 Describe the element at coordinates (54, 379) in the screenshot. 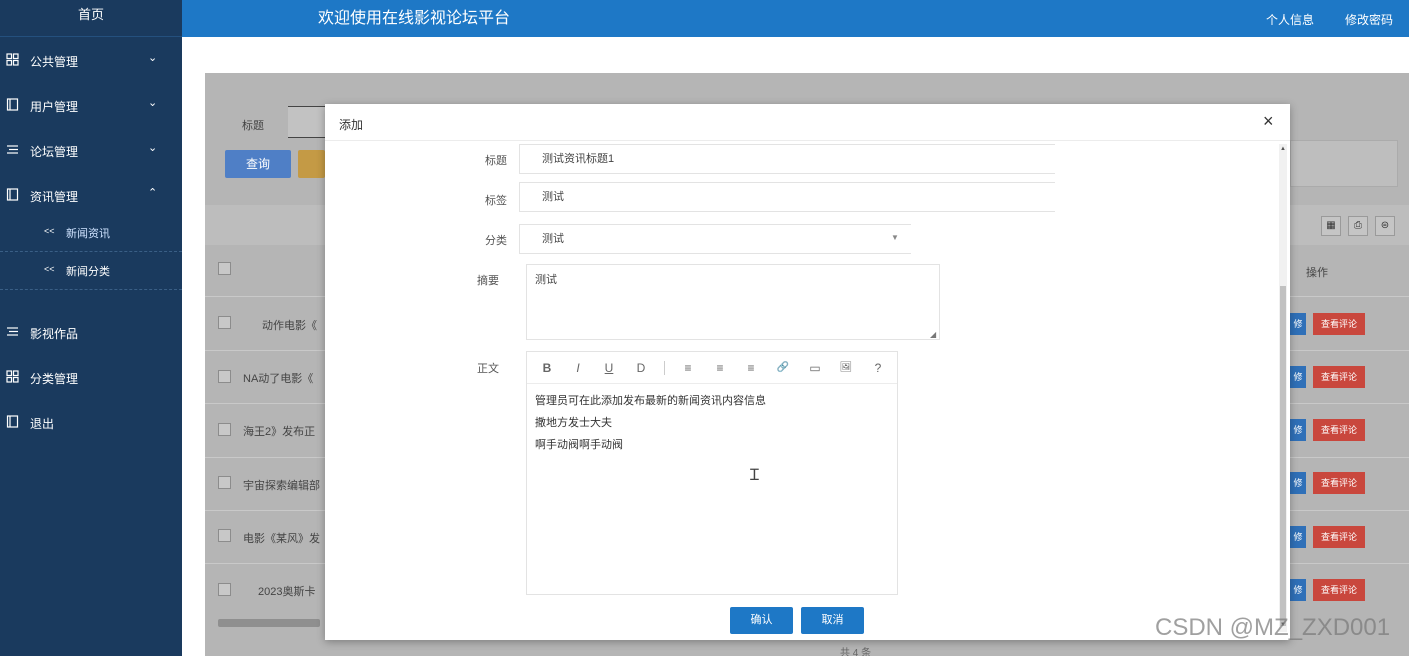

I see `sidebar-item-label: 分类管理` at that location.